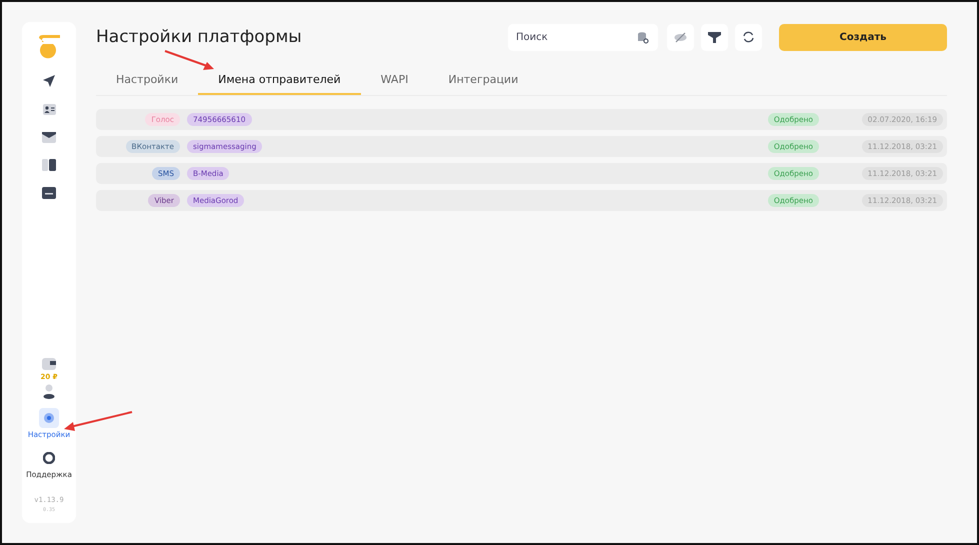 Image resolution: width=979 pixels, height=545 pixels. I want to click on folder-icon, so click(49, 193).